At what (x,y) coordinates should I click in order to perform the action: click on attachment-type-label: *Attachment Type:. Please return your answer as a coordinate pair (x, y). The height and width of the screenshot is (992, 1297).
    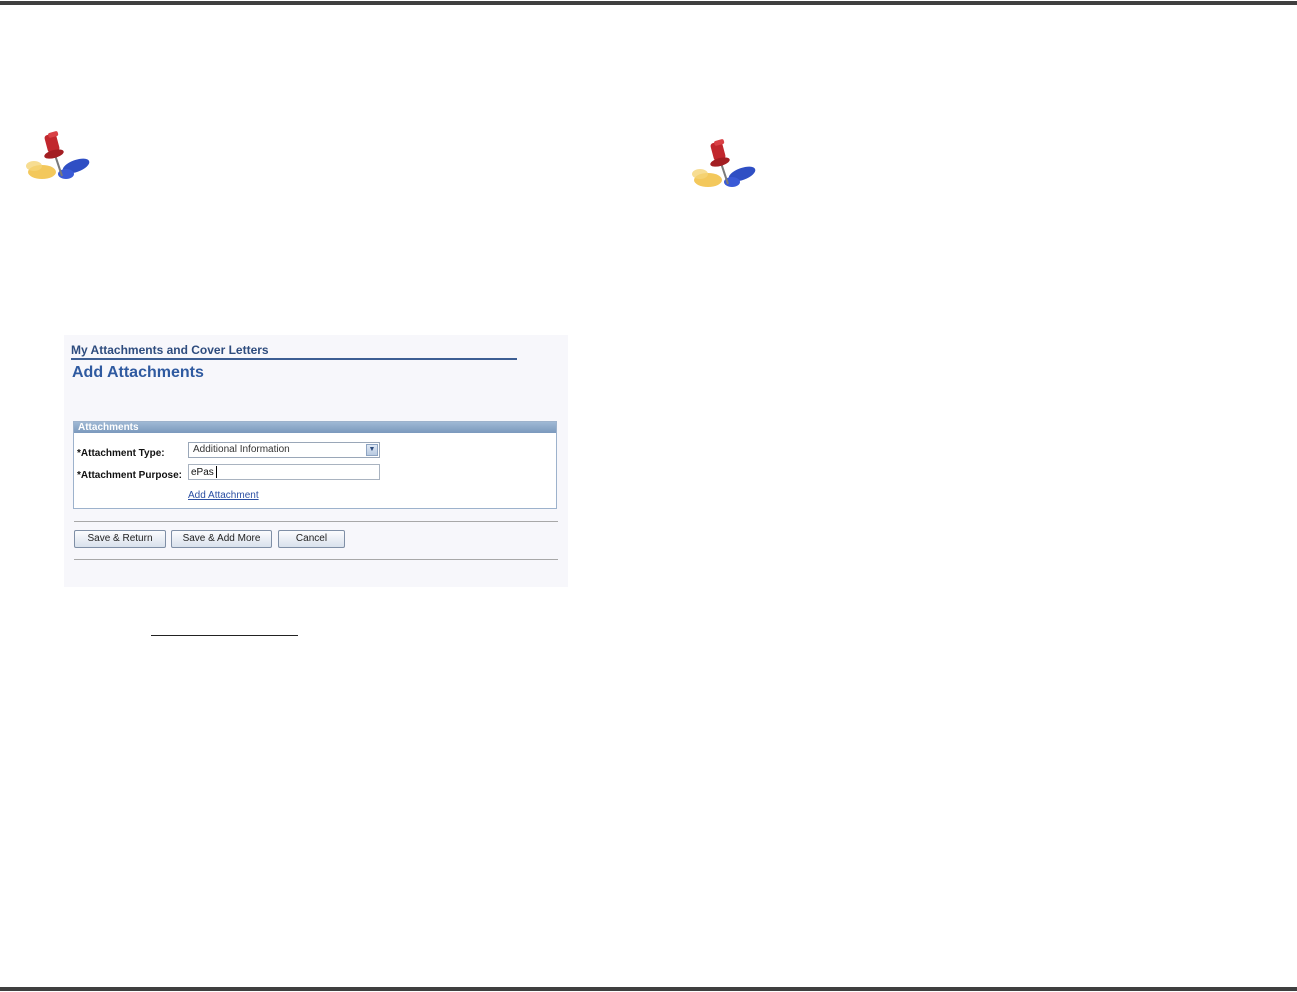
    Looking at the image, I should click on (121, 453).